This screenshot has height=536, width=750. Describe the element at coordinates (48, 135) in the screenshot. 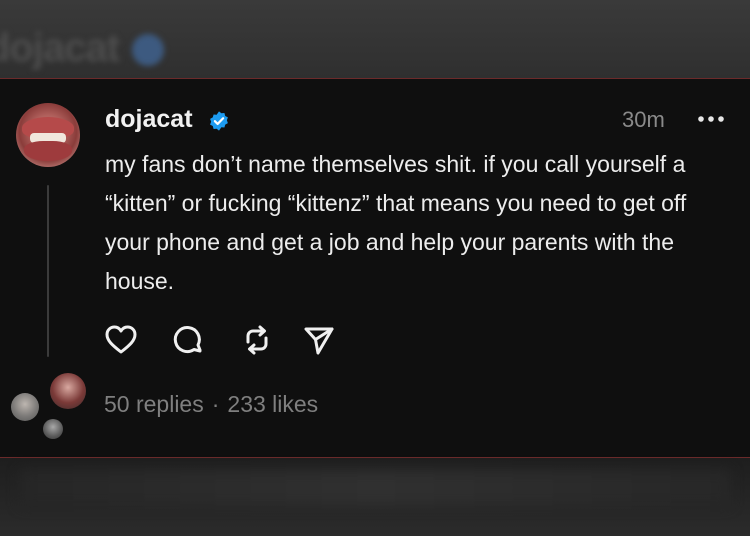

I see `avatar` at that location.